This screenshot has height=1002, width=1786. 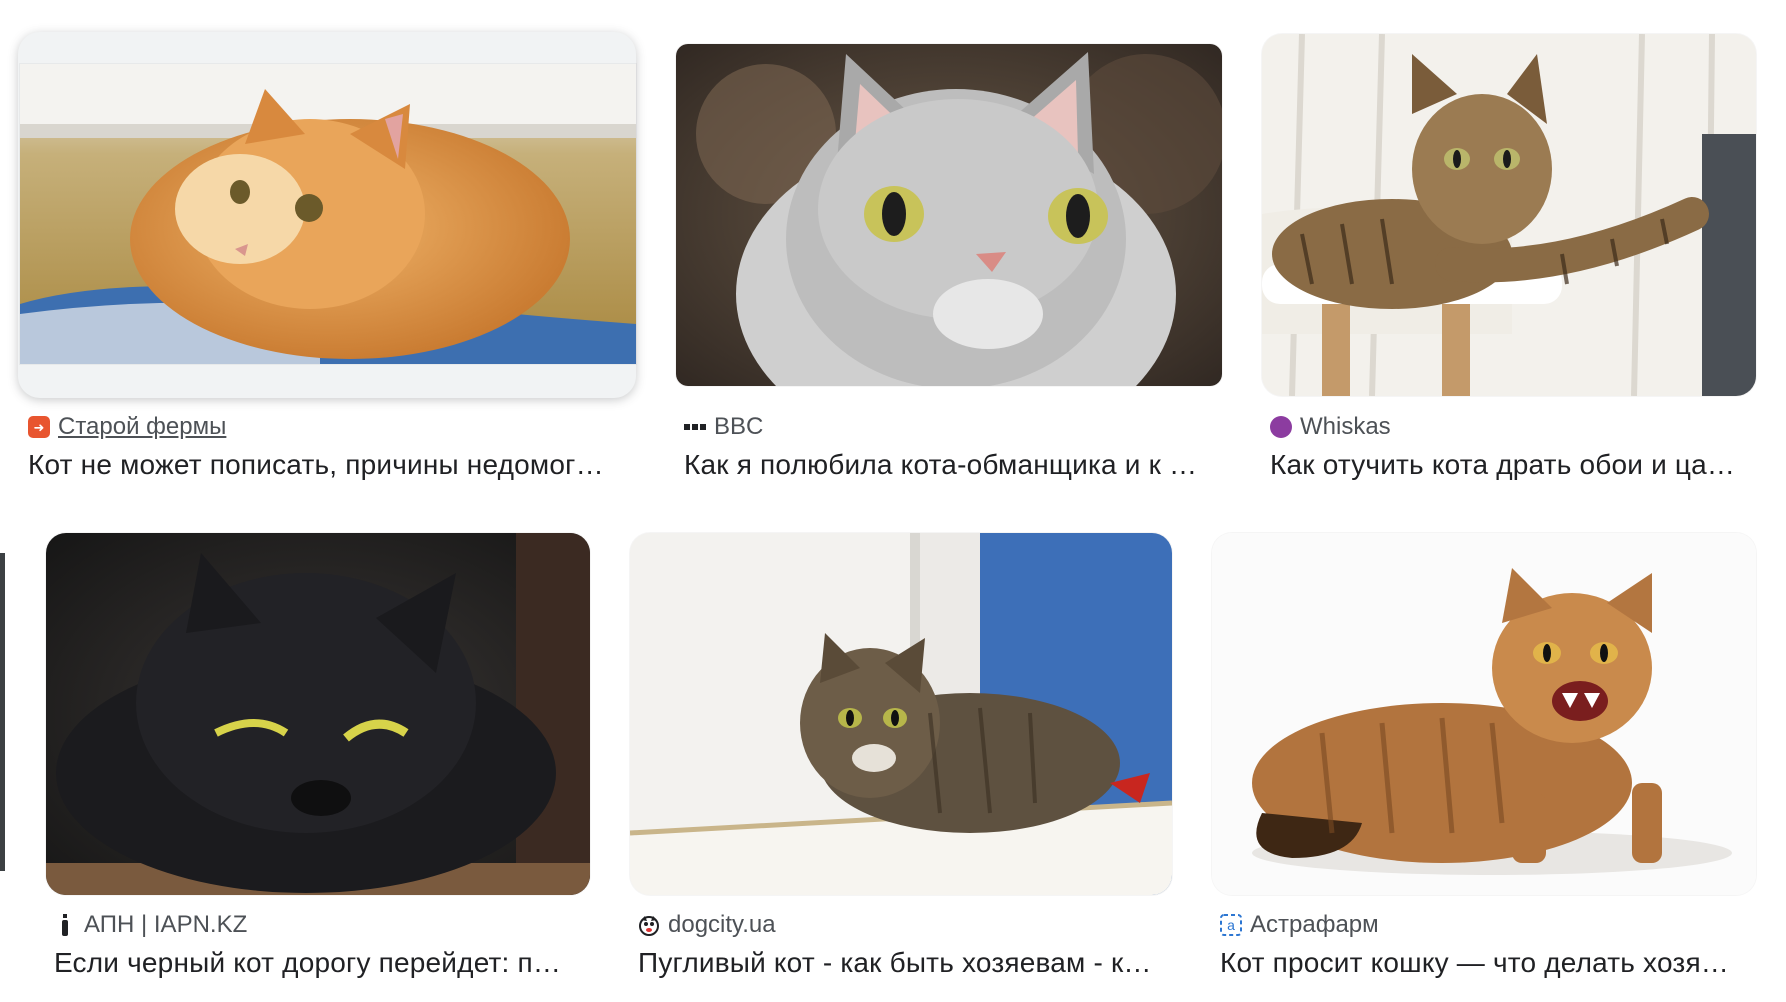 I want to click on result-source: a Астрафарм, so click(x=1299, y=925).